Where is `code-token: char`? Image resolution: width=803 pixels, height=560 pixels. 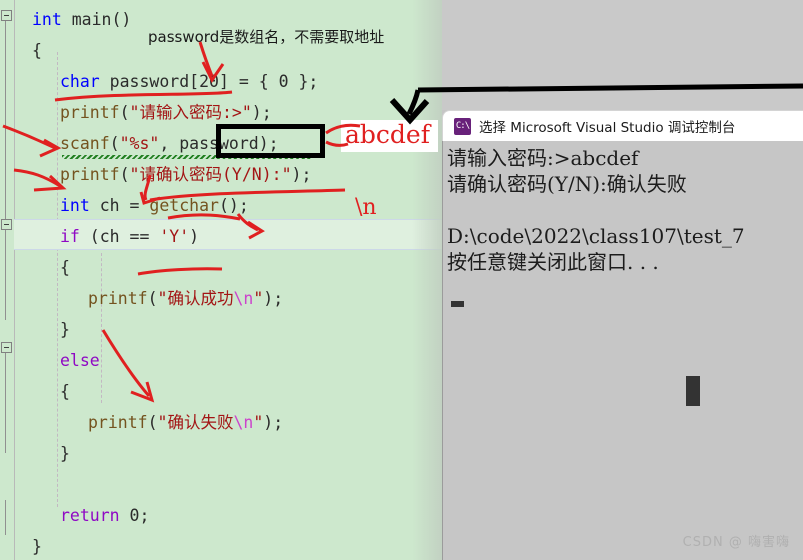
code-token: char is located at coordinates (80, 81).